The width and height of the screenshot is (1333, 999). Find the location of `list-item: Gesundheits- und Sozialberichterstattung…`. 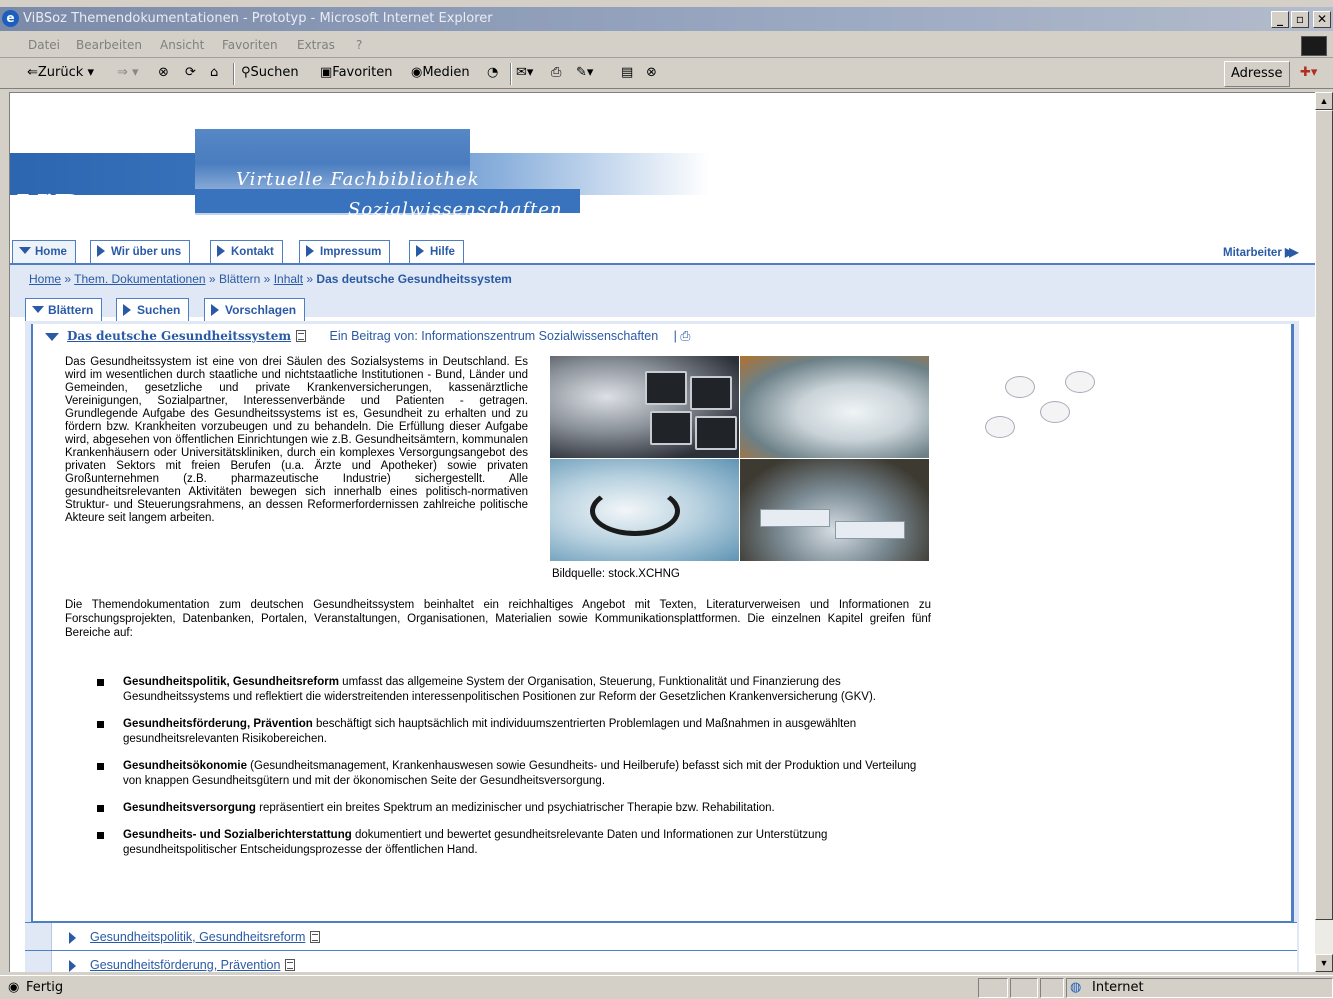

list-item: Gesundheits- und Sozialberichterstattung… is located at coordinates (517, 843).